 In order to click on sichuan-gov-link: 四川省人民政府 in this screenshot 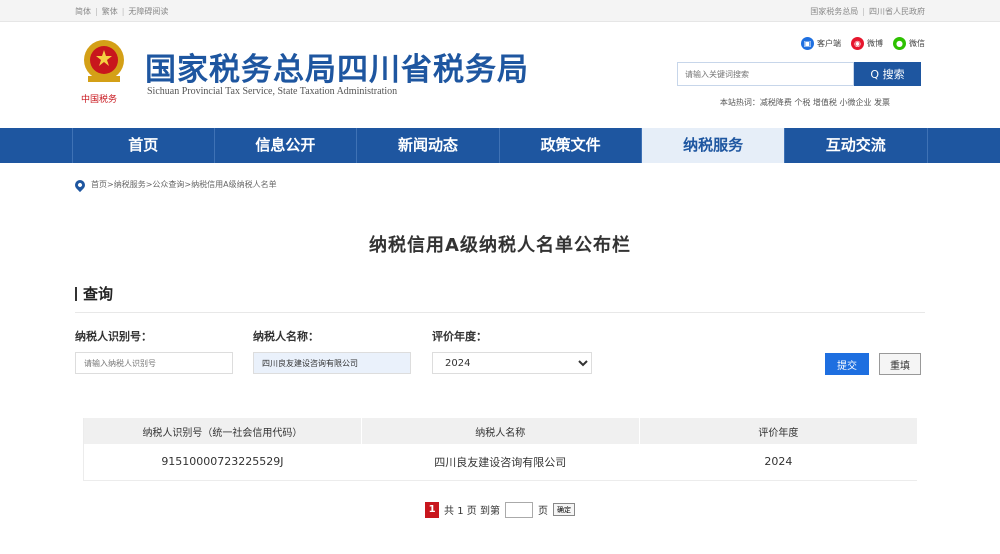, I will do `click(897, 11)`.